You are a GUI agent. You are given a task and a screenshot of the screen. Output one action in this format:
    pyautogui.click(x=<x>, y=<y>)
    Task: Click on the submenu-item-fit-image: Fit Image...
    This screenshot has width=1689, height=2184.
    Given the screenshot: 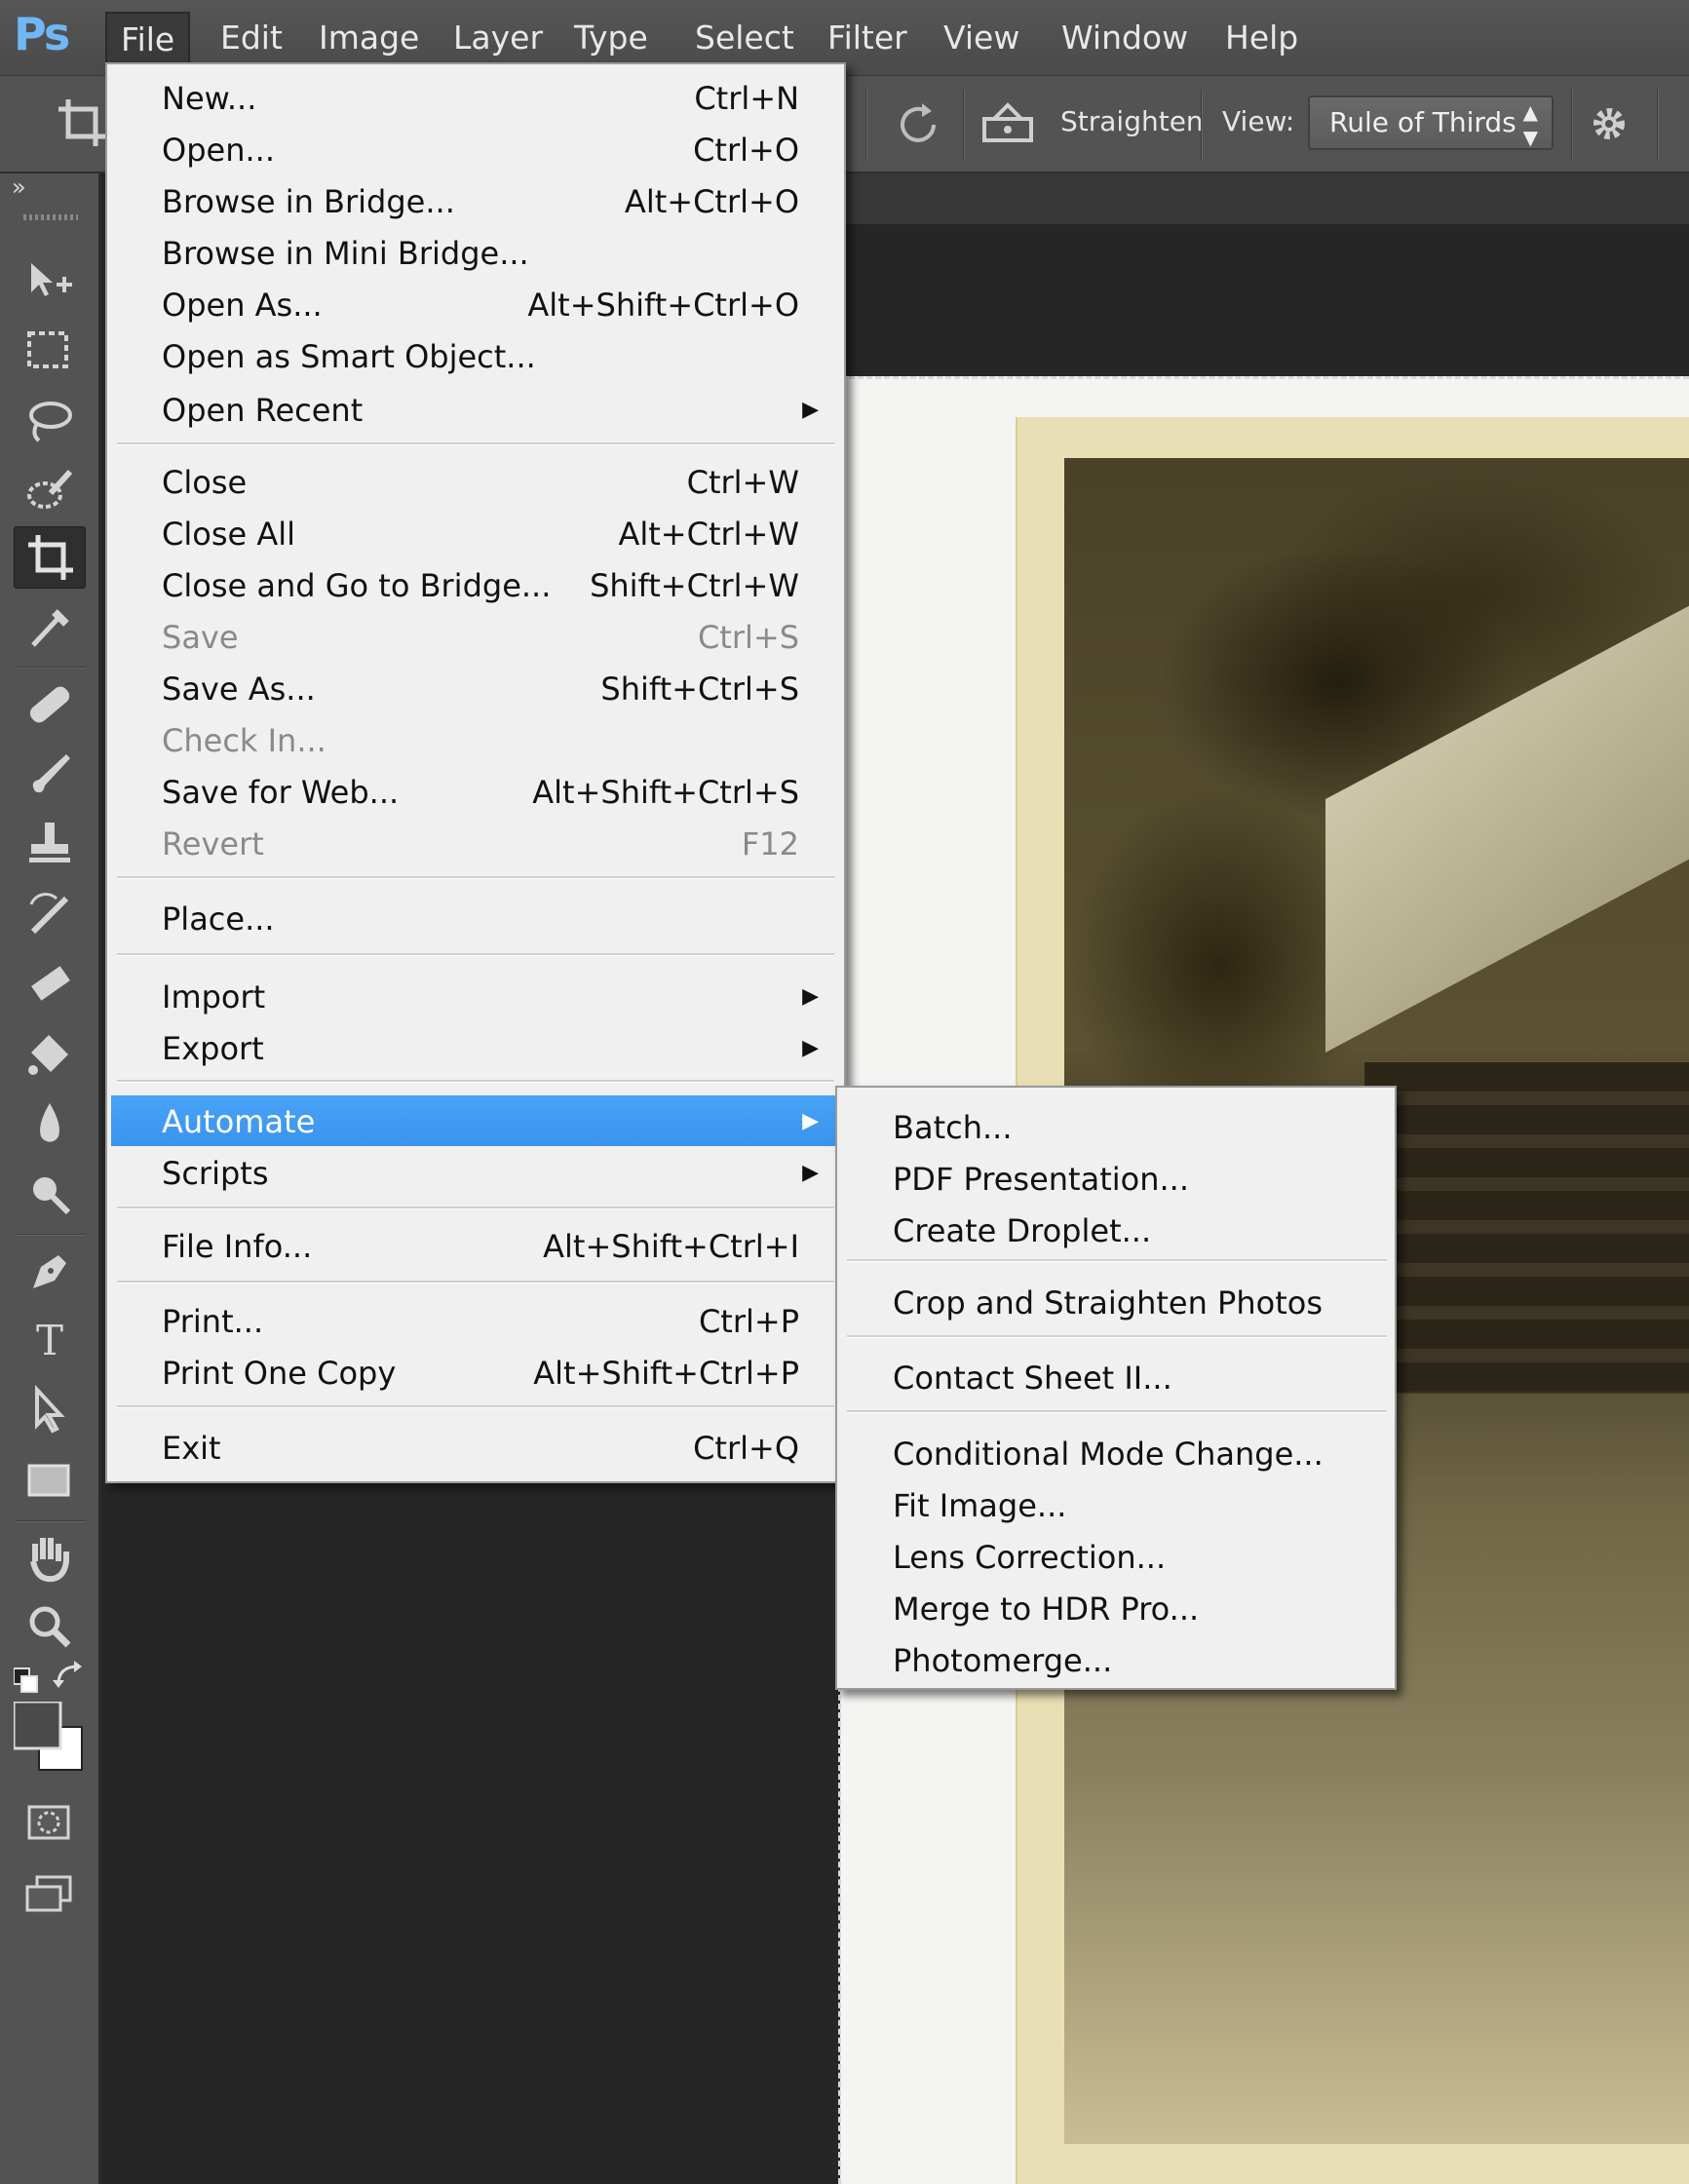 What is the action you would take?
    pyautogui.click(x=1117, y=1504)
    